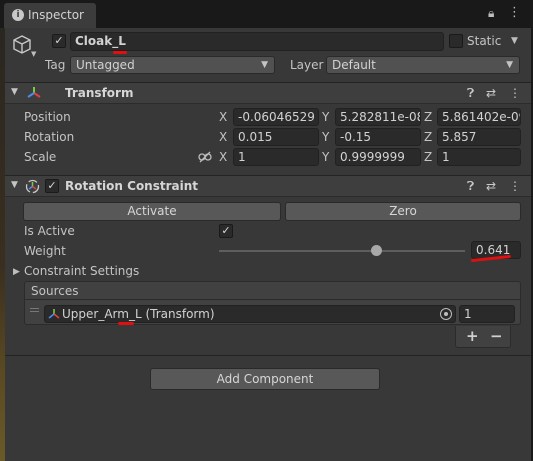  I want to click on rotation-y-field: -0.15, so click(378, 137).